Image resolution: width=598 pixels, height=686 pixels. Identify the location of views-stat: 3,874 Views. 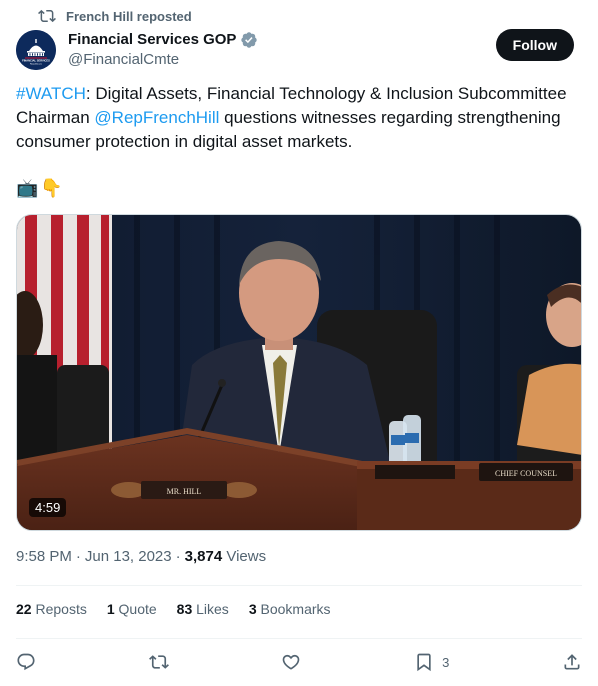
(225, 556).